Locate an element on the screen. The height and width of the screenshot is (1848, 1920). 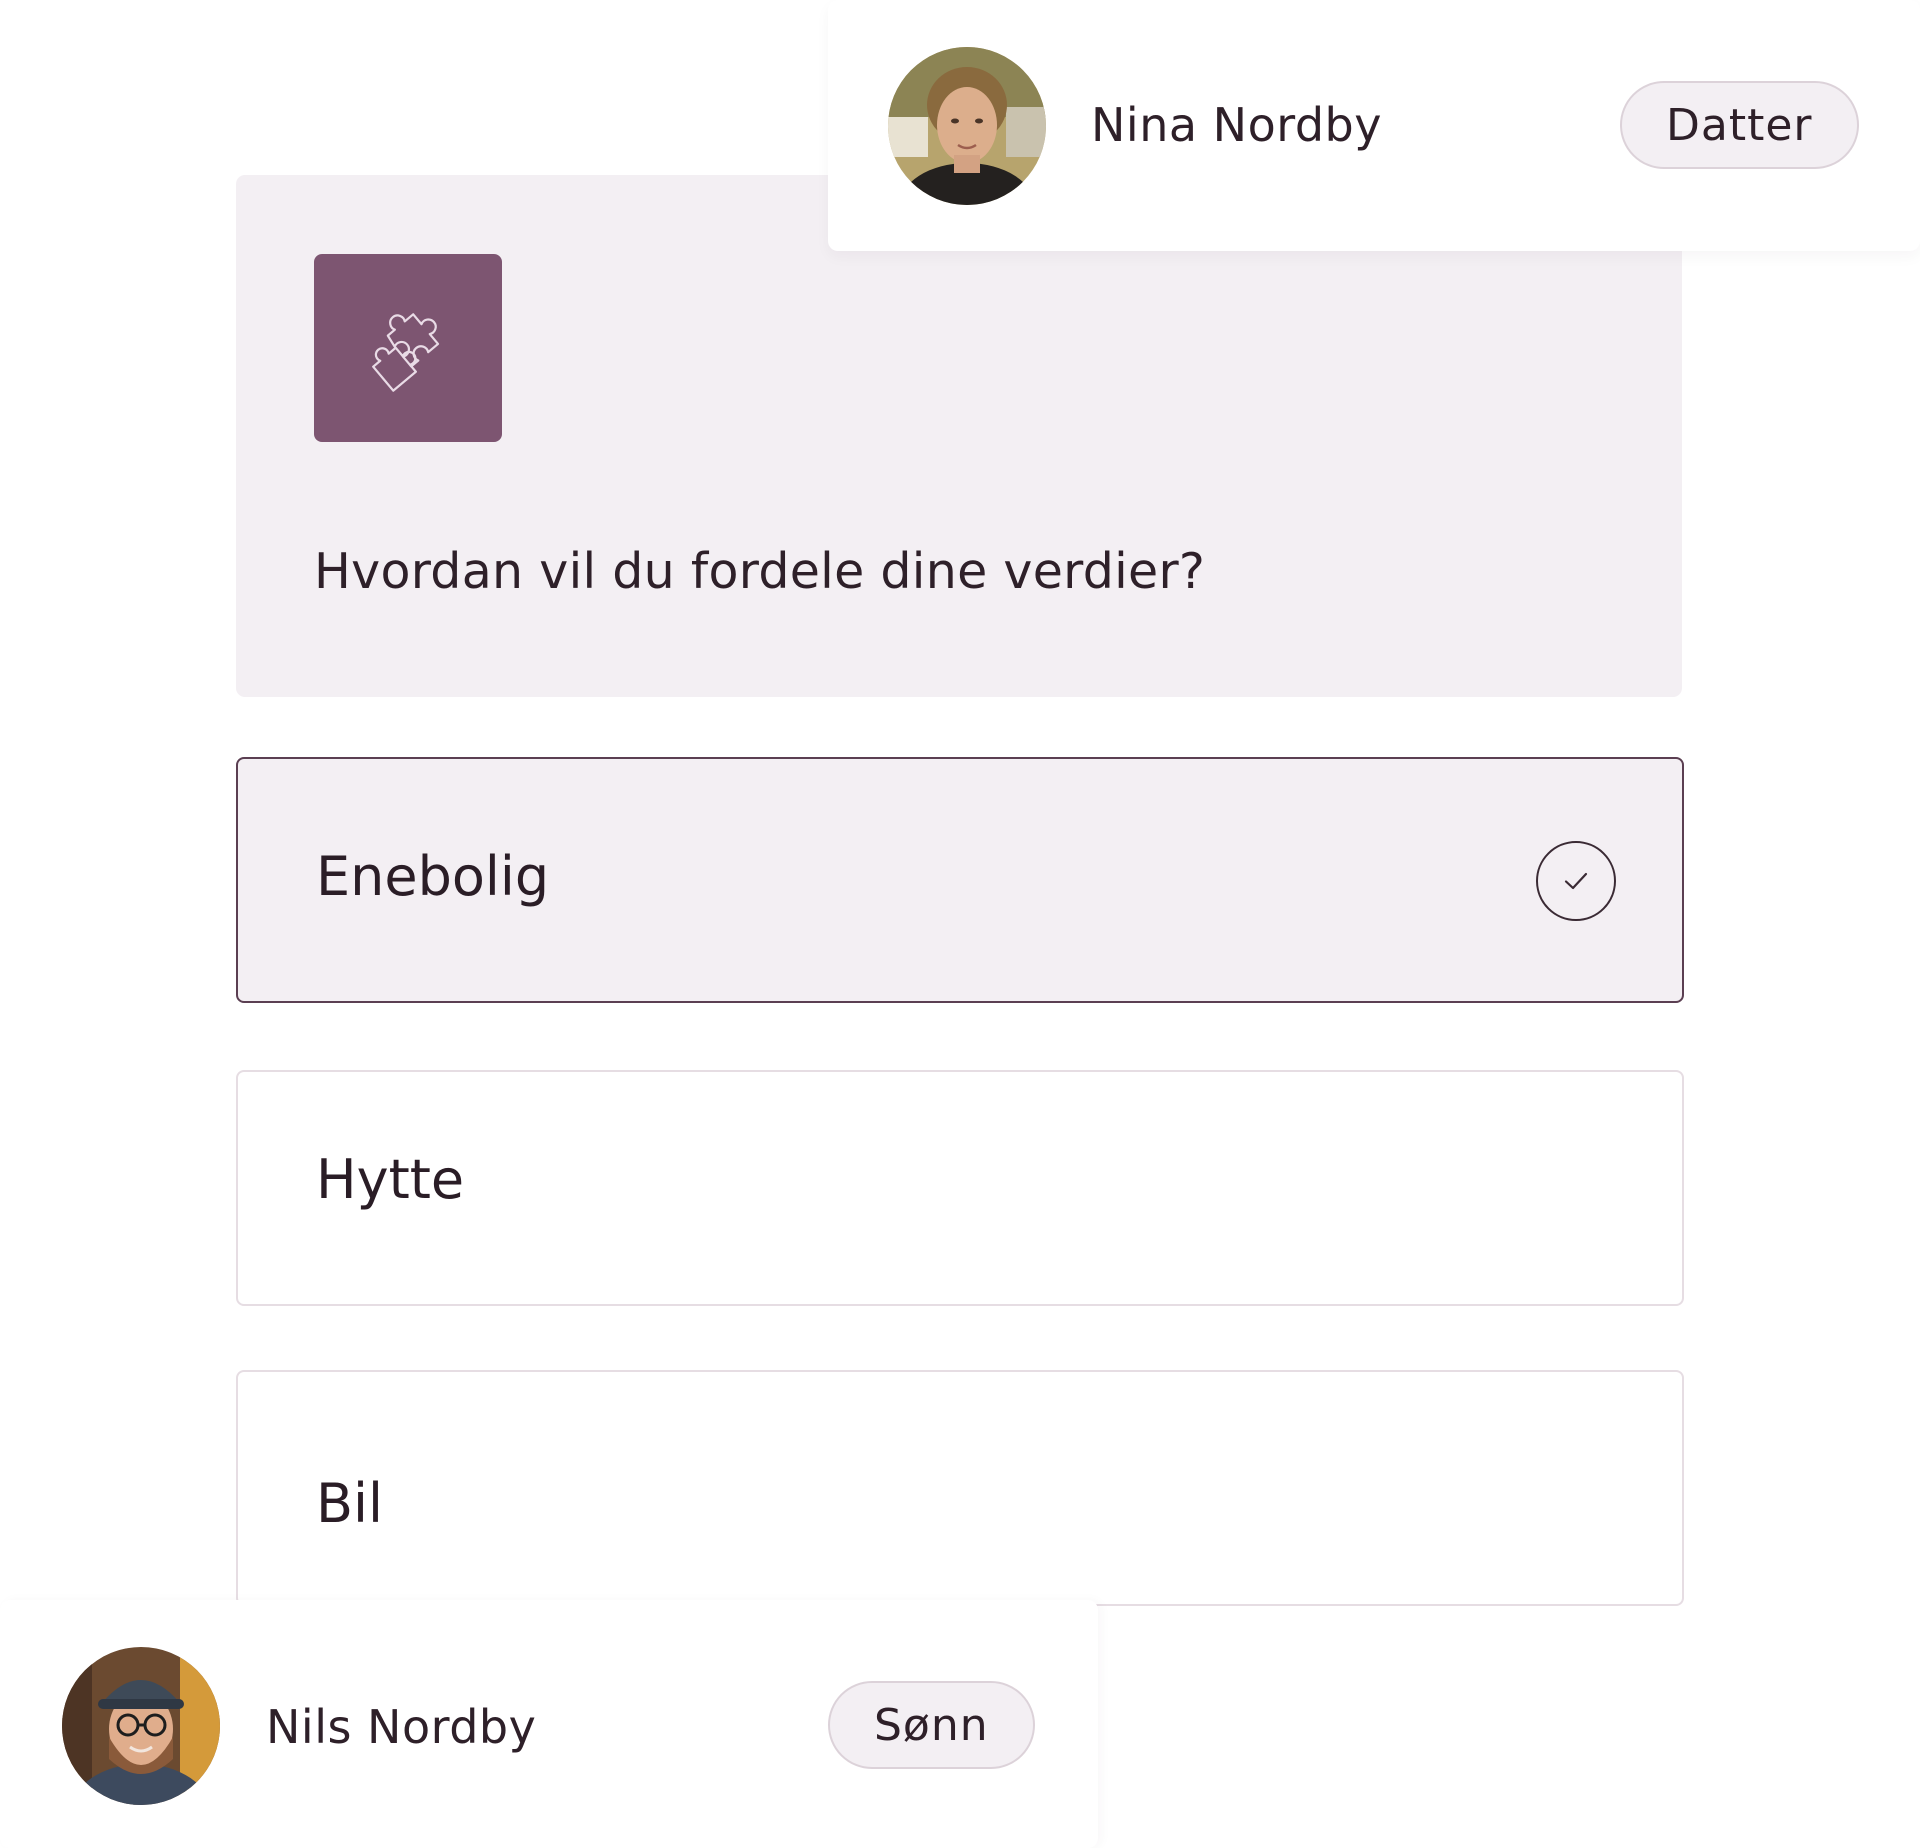
role-badge: Sønn is located at coordinates (931, 1725).